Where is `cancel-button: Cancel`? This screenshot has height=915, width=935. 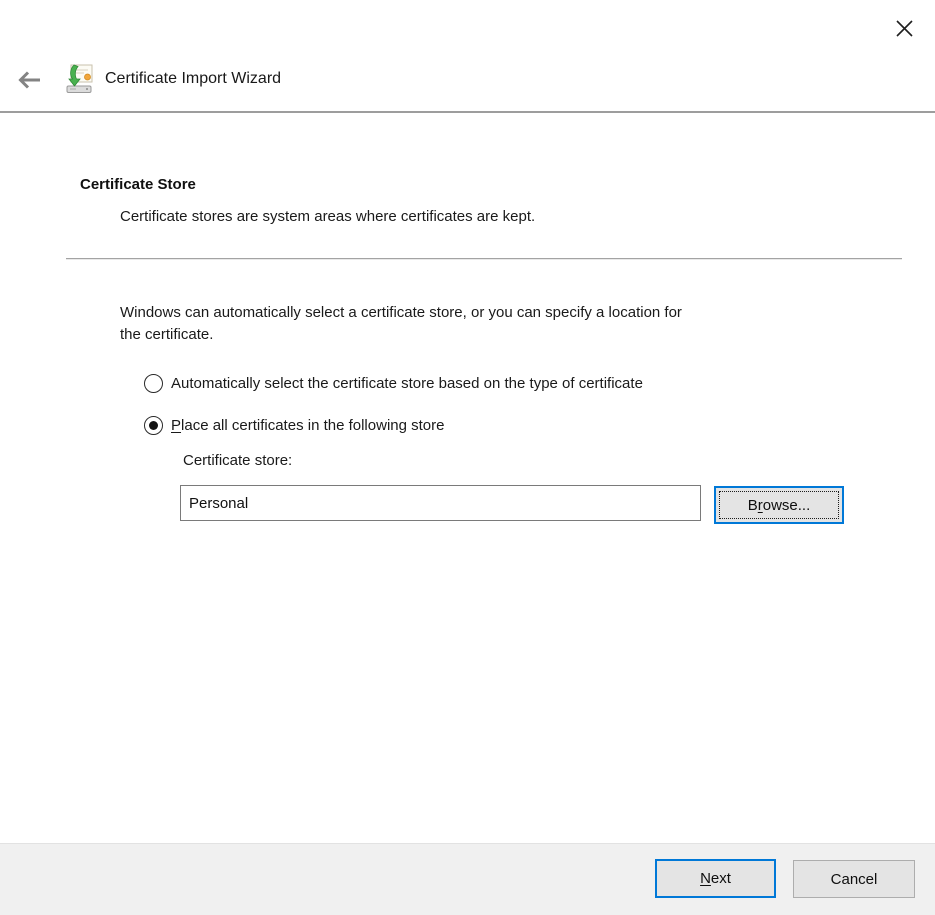
cancel-button: Cancel is located at coordinates (854, 879).